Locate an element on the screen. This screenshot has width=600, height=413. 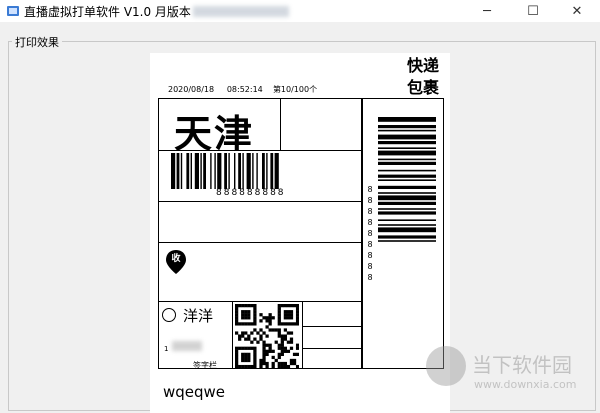
group-label: 打印效果 is located at coordinates (37, 42).